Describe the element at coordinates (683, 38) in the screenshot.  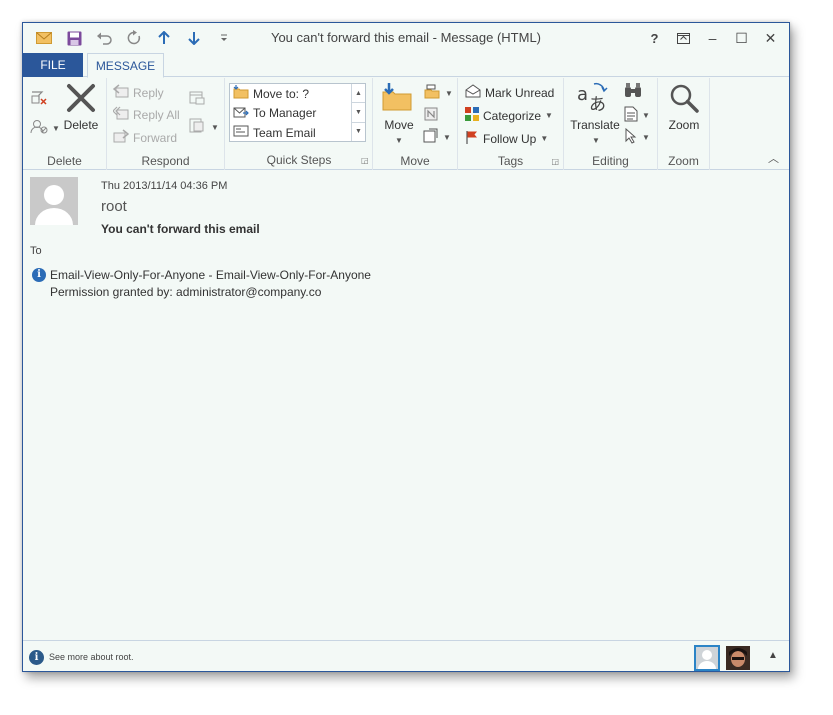
I see `ribbon-display-options-button` at that location.